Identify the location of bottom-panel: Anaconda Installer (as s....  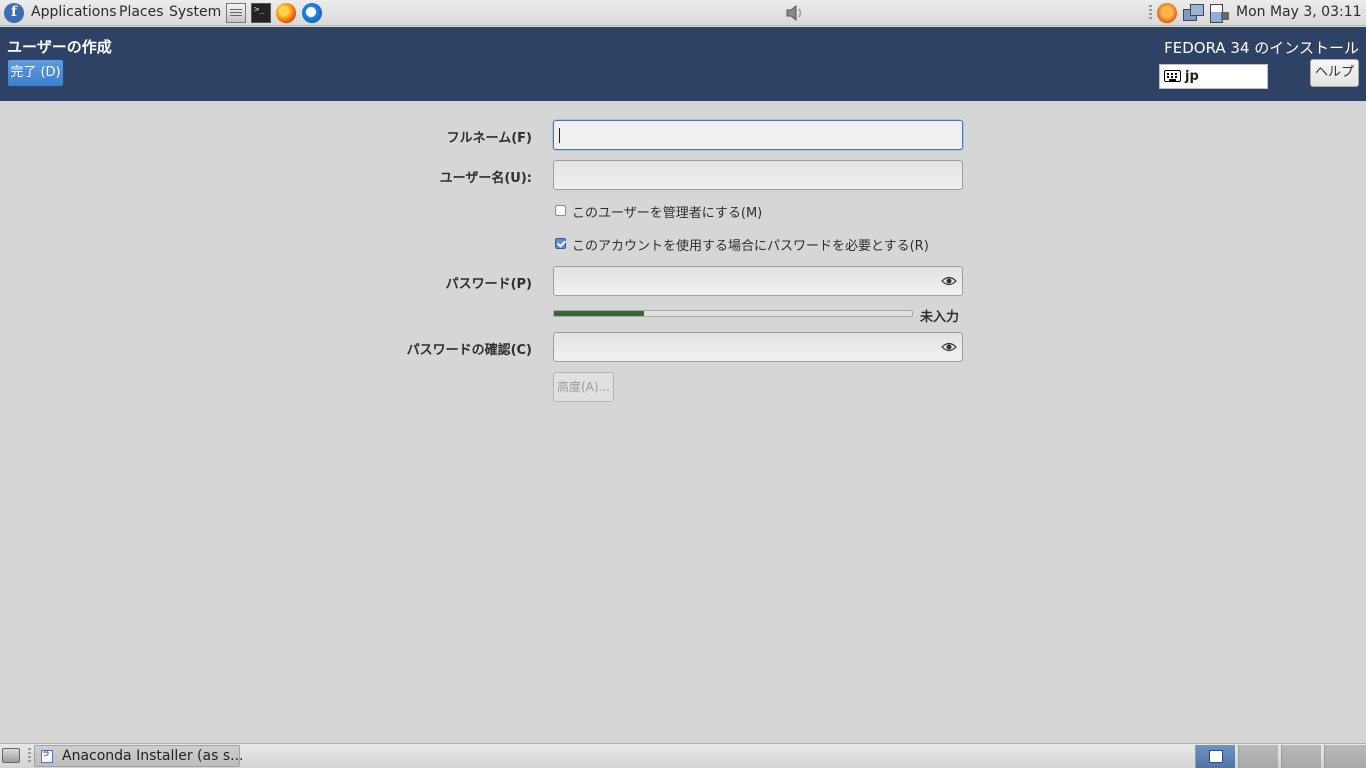
(683, 755).